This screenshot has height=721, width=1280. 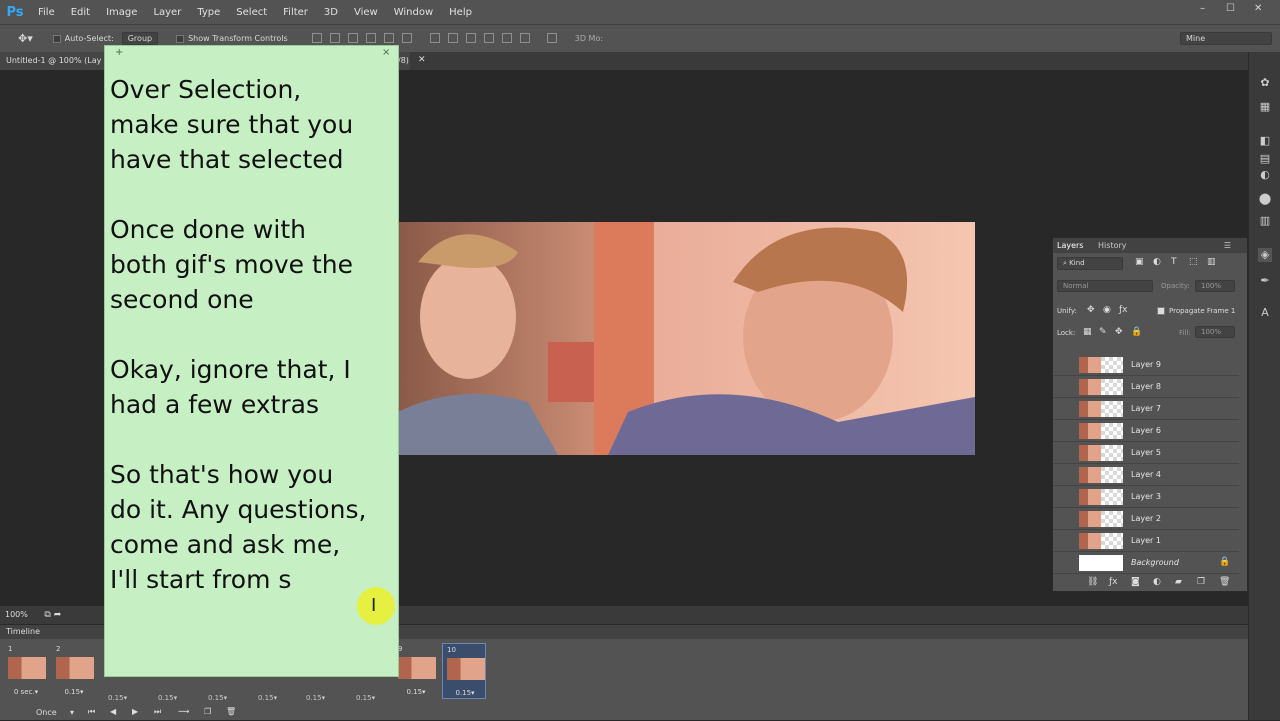 What do you see at coordinates (1196, 311) in the screenshot?
I see `propagate-frame-checkbox: Propagate Frame 1` at bounding box center [1196, 311].